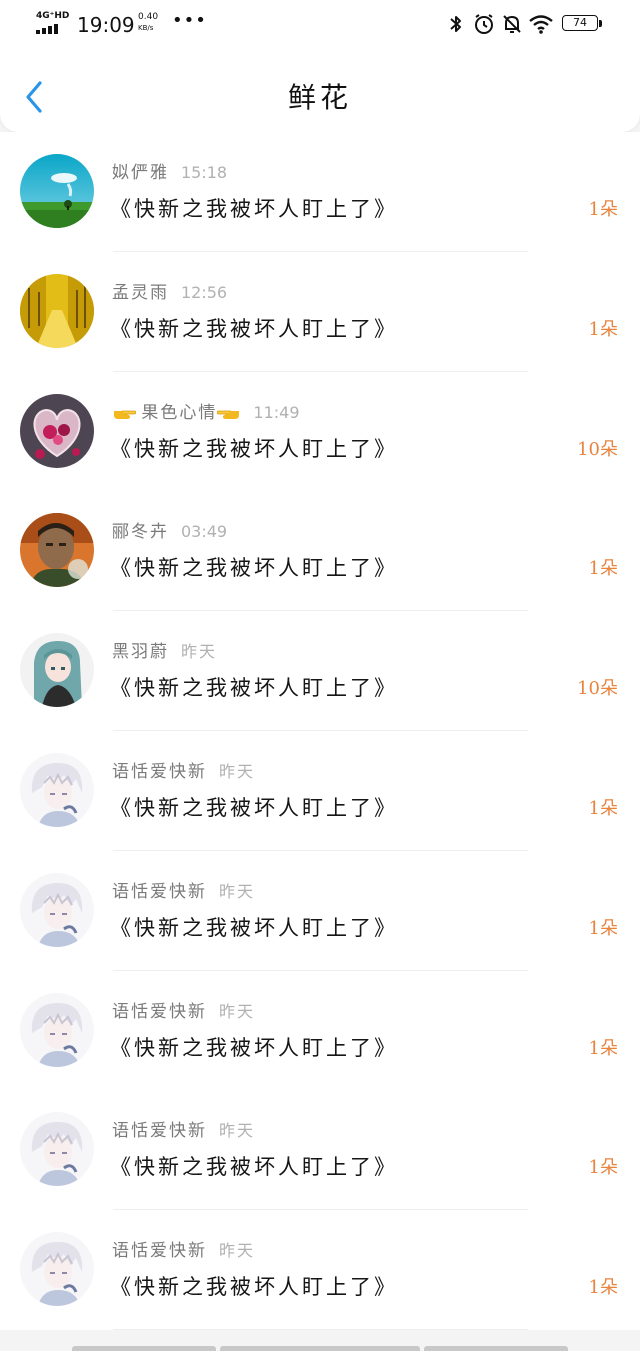 The height and width of the screenshot is (1351, 640). Describe the element at coordinates (164, 653) in the screenshot. I see `sender-meta: 黑羽蔚 昨天` at that location.